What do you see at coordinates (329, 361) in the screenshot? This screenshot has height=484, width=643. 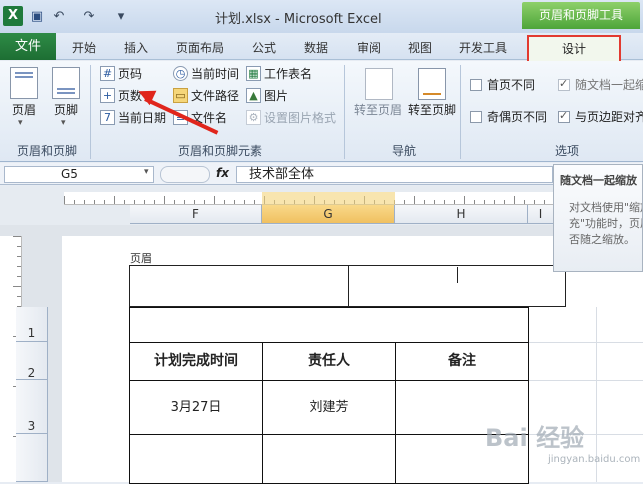 I see `table-header-owner: 责任人` at bounding box center [329, 361].